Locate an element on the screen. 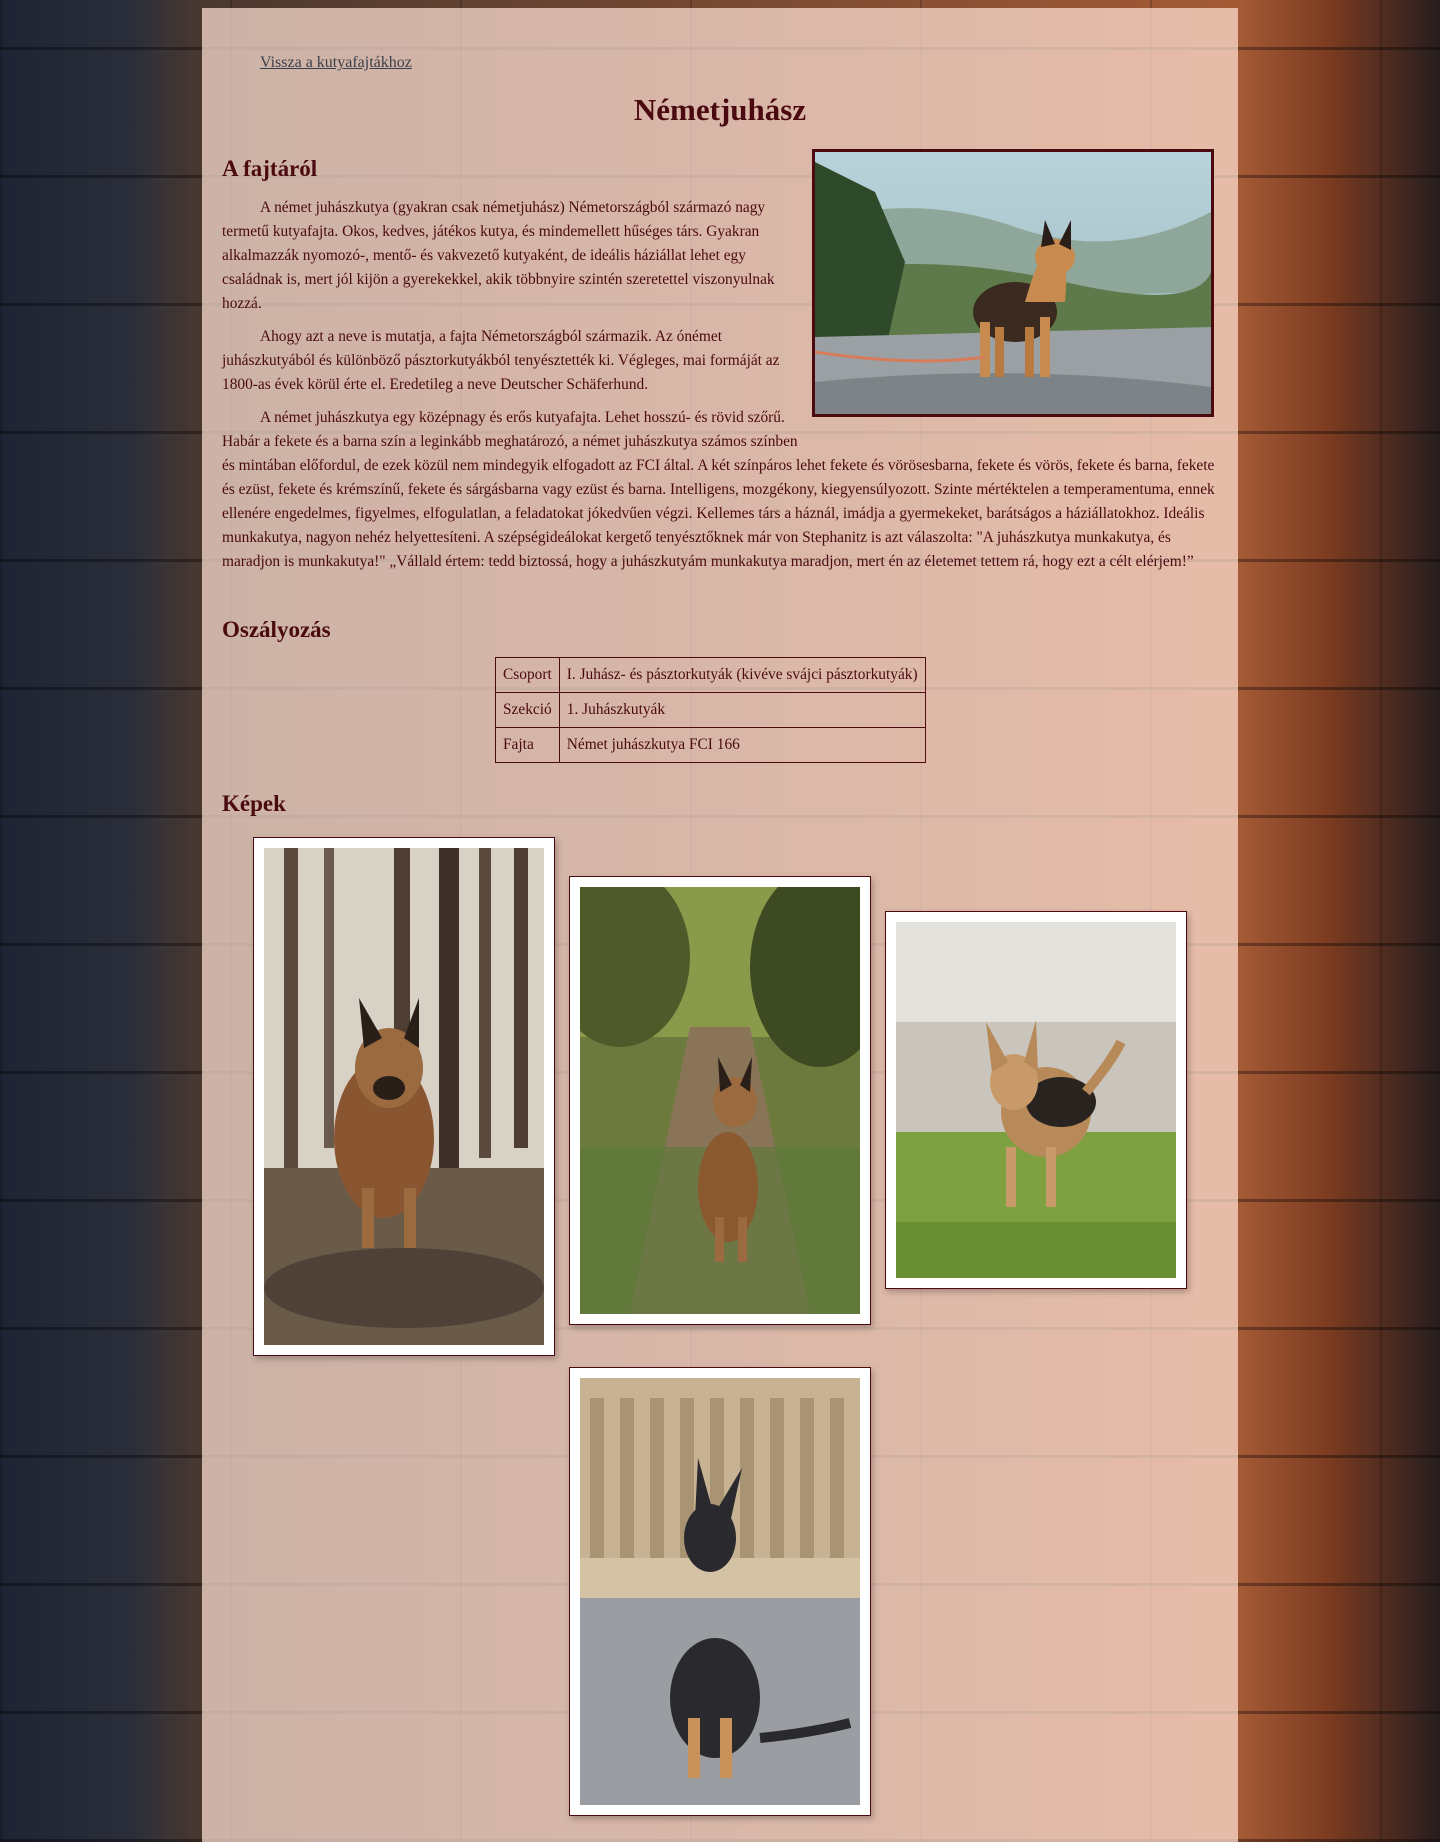 The width and height of the screenshot is (1440, 1842). gallery-heading: Képek is located at coordinates (254, 803).